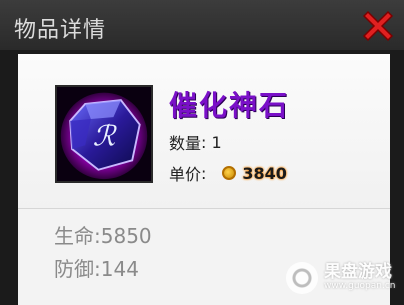  I want to click on price-colon: :, so click(204, 173).